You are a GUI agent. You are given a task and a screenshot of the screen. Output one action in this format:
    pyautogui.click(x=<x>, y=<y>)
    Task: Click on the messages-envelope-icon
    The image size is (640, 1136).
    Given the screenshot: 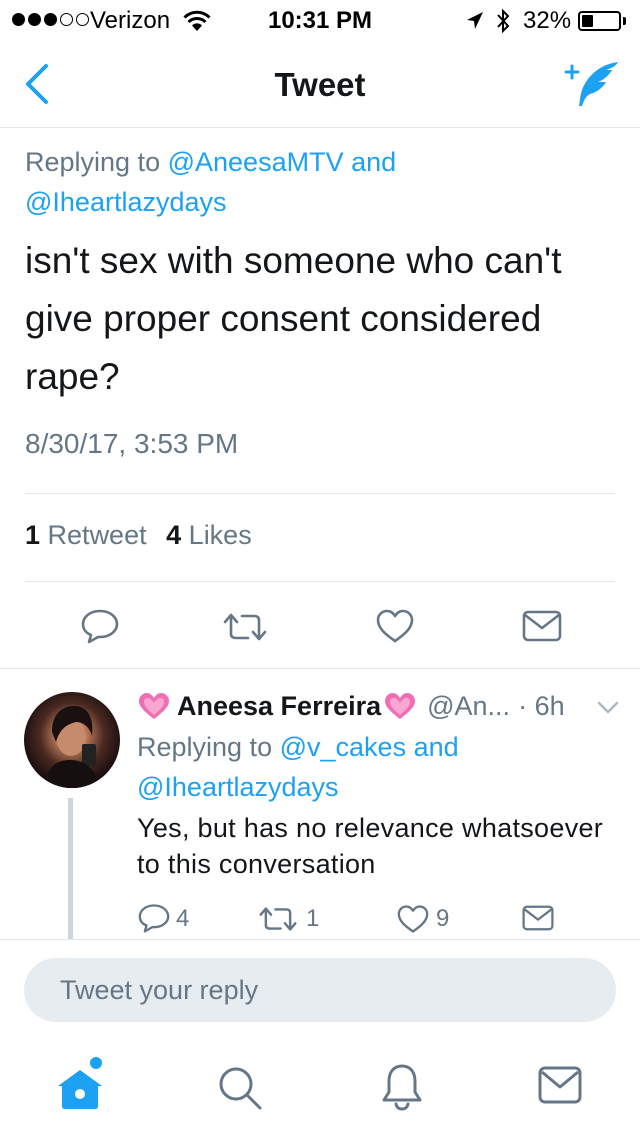 What is the action you would take?
    pyautogui.click(x=560, y=1085)
    